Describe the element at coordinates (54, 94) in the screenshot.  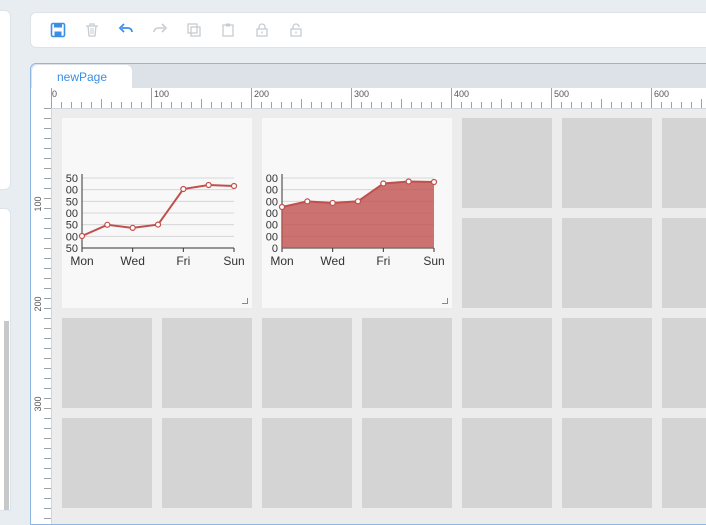
I see `ruler-label: 0` at that location.